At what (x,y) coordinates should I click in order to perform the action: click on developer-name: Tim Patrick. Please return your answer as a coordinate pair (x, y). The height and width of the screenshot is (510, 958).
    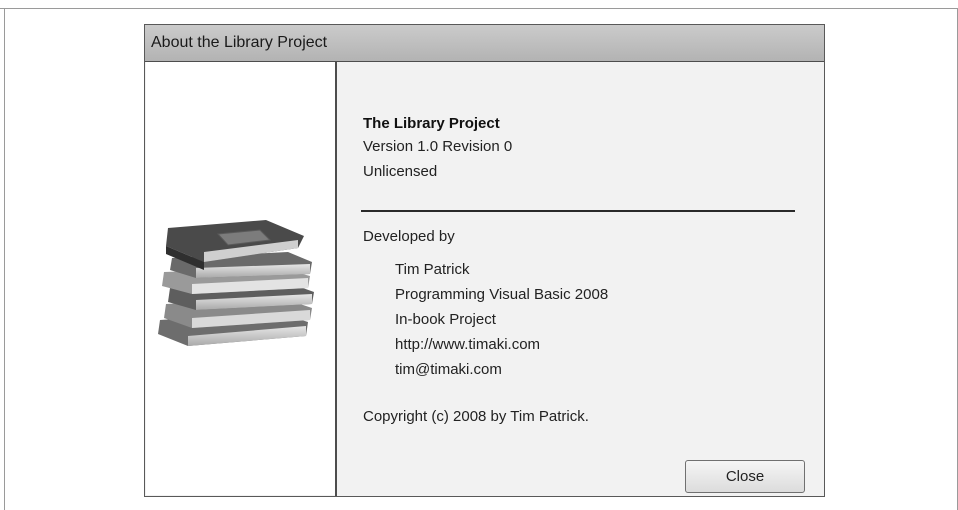
    Looking at the image, I should click on (432, 269).